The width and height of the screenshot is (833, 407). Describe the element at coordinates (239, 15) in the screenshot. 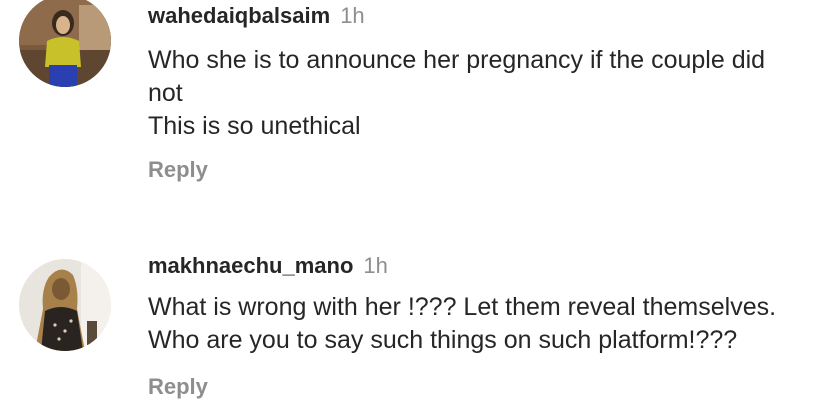

I see `username: wahedaiqbalsaim` at that location.